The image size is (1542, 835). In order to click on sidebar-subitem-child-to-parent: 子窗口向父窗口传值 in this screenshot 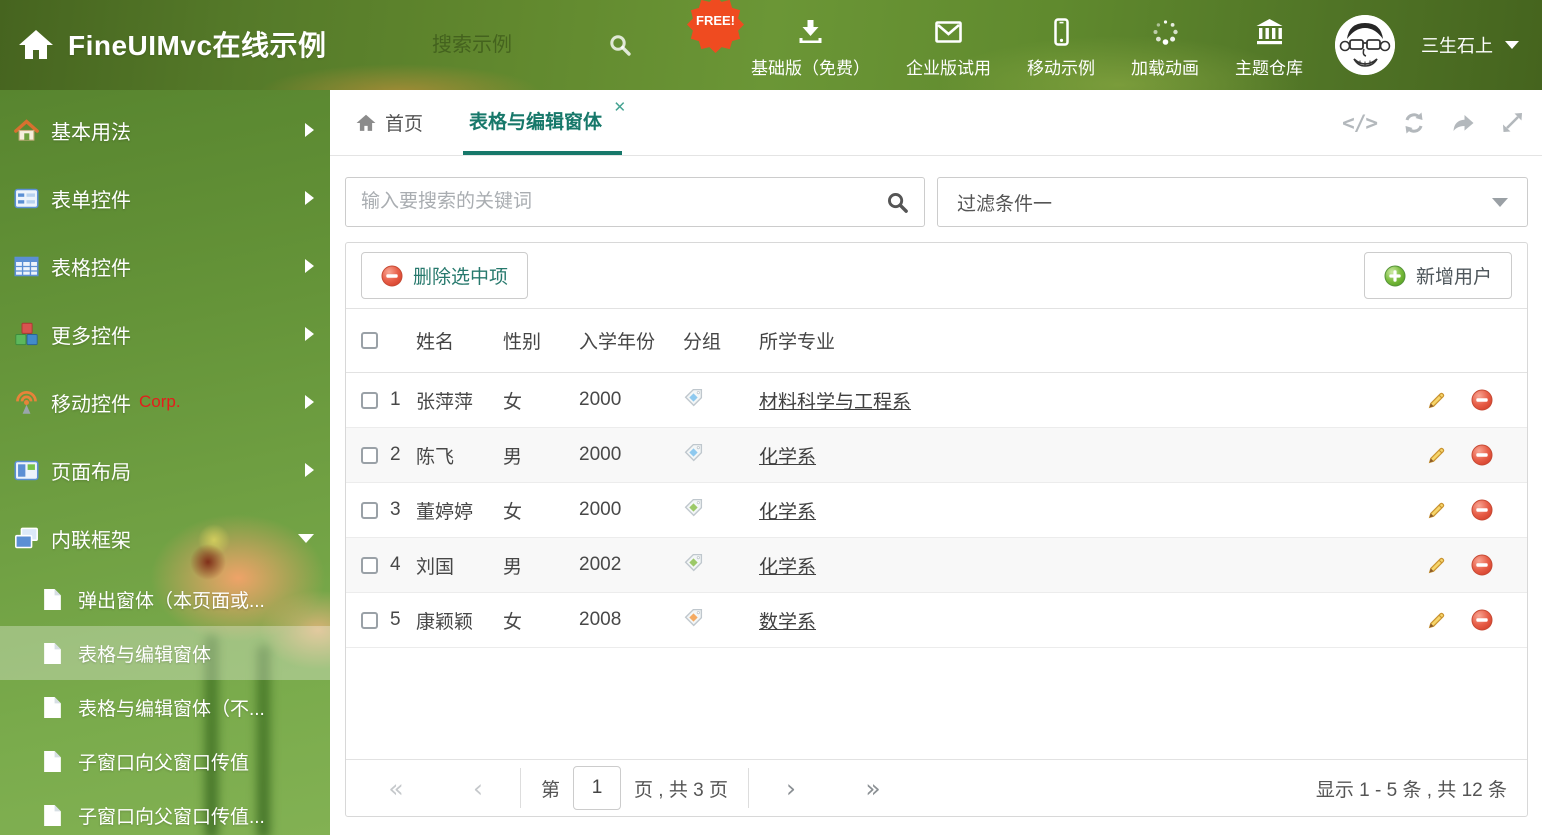, I will do `click(165, 761)`.